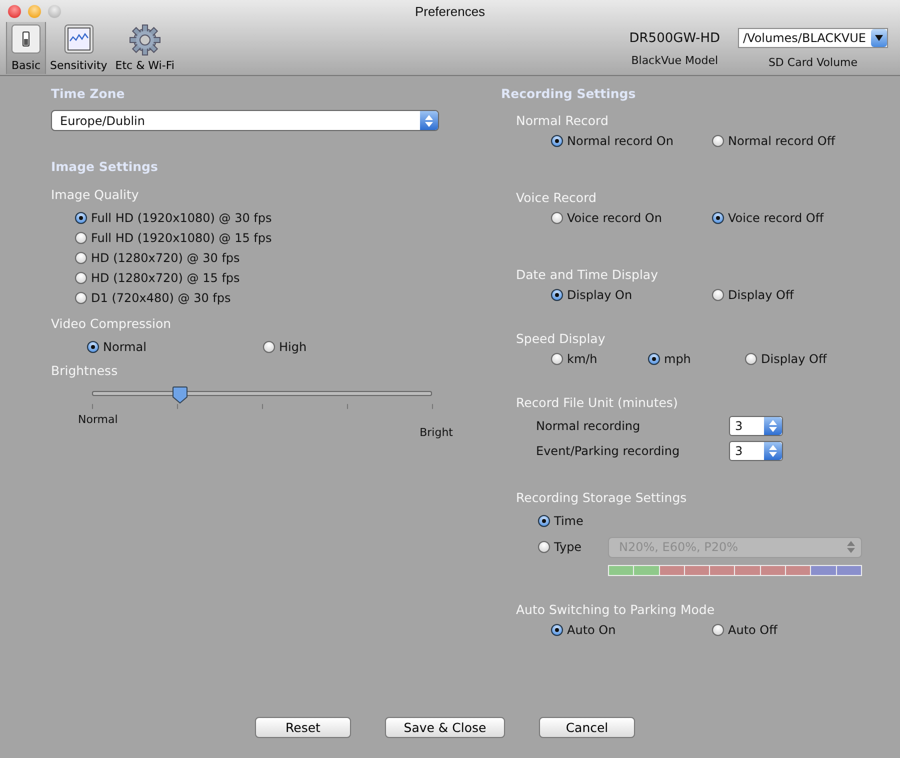 The width and height of the screenshot is (900, 758). I want to click on radio-option: mph, so click(696, 359).